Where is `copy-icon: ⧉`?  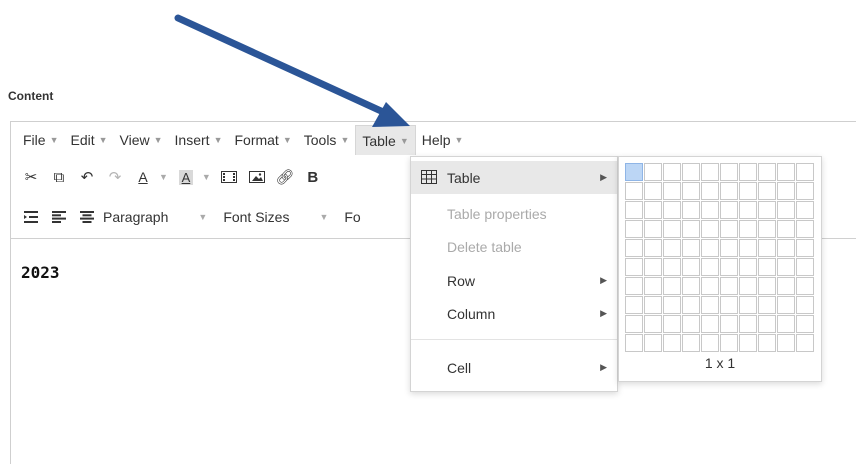 copy-icon: ⧉ is located at coordinates (59, 177).